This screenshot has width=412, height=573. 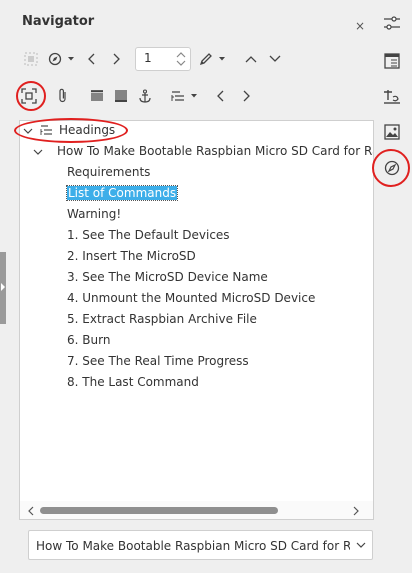 What do you see at coordinates (94, 214) in the screenshot?
I see `tree-item: Warning!` at bounding box center [94, 214].